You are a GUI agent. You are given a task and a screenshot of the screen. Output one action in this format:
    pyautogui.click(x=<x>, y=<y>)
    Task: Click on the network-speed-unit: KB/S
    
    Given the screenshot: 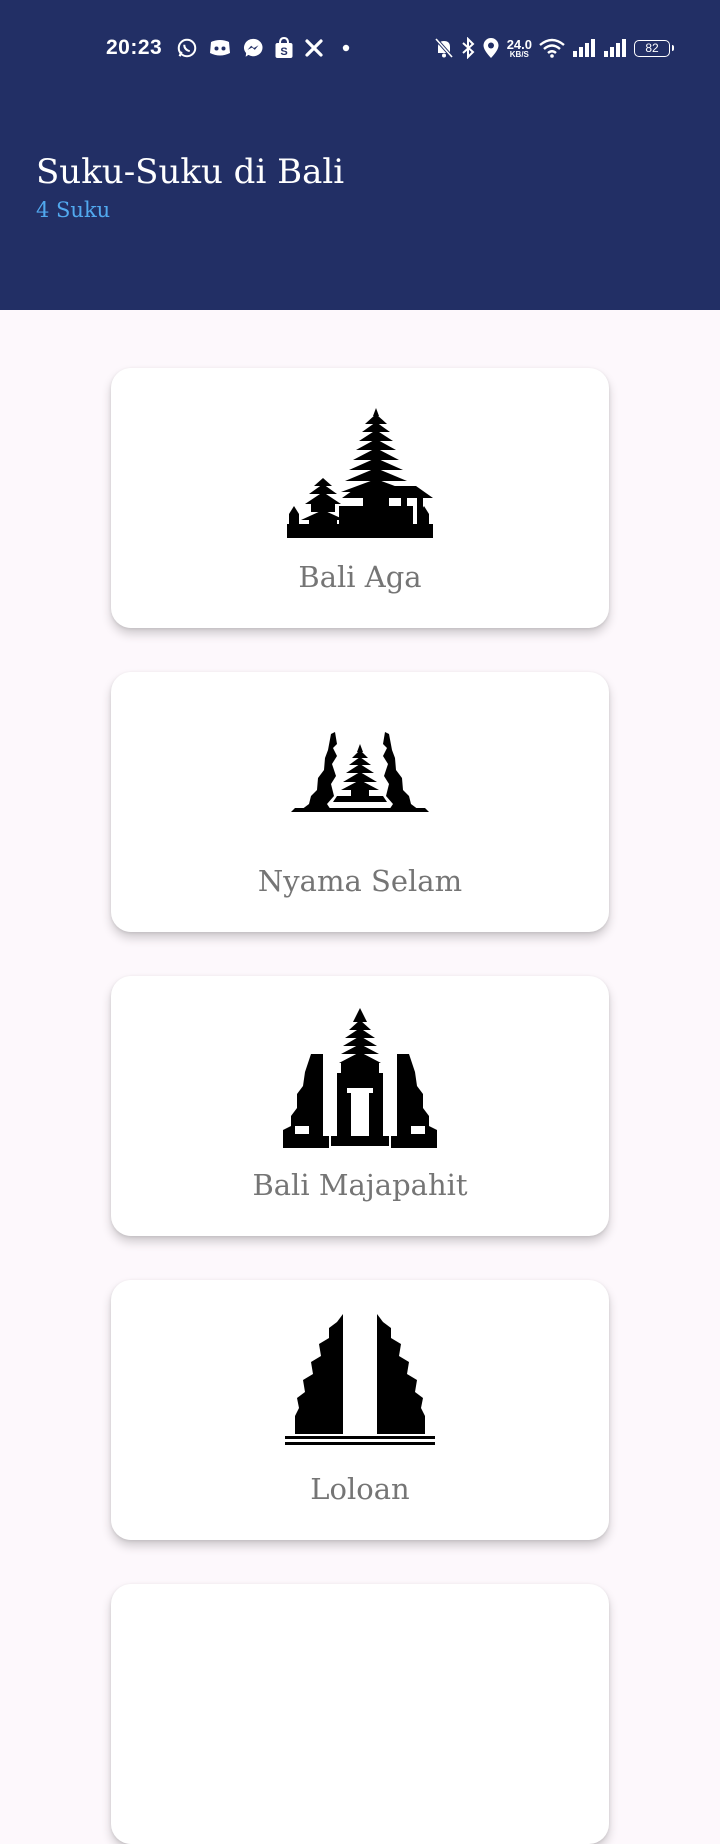 What is the action you would take?
    pyautogui.click(x=519, y=54)
    